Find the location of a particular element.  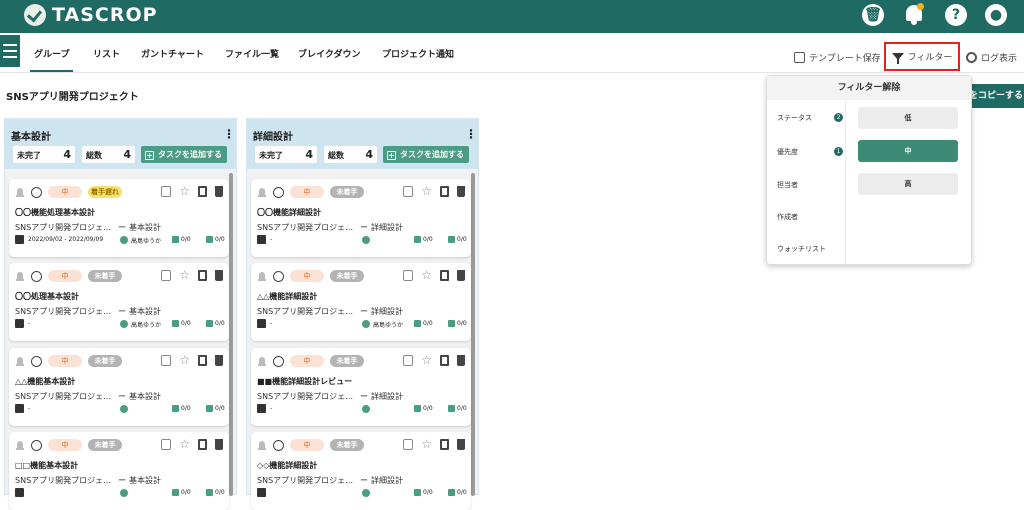

tab-files: ファイル一覧 is located at coordinates (252, 53).